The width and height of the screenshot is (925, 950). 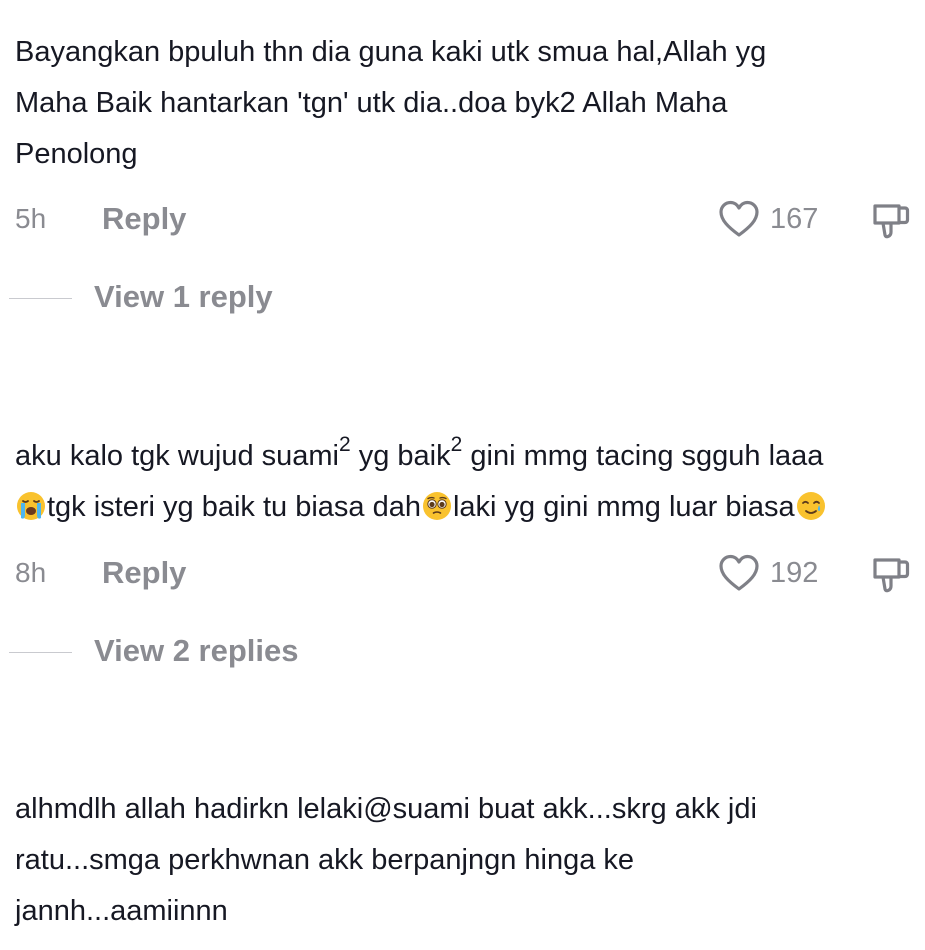 What do you see at coordinates (177, 456) in the screenshot?
I see `text-segment: aku kalo tgk wujud suami` at bounding box center [177, 456].